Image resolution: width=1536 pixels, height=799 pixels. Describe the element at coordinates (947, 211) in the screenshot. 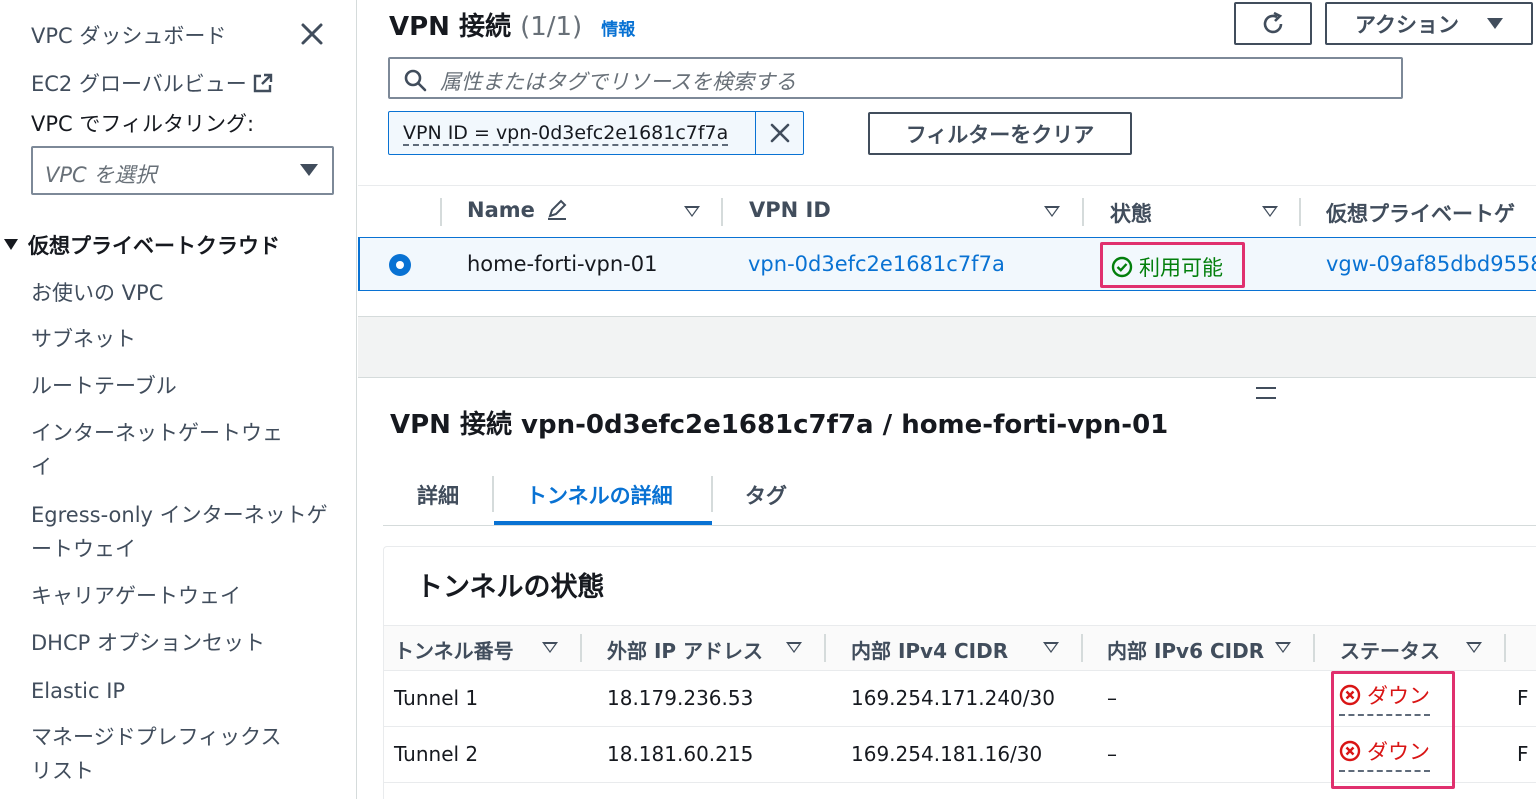

I see `vpn-table-header: Name VPN ID 状態 仮想プライベートゲ` at that location.